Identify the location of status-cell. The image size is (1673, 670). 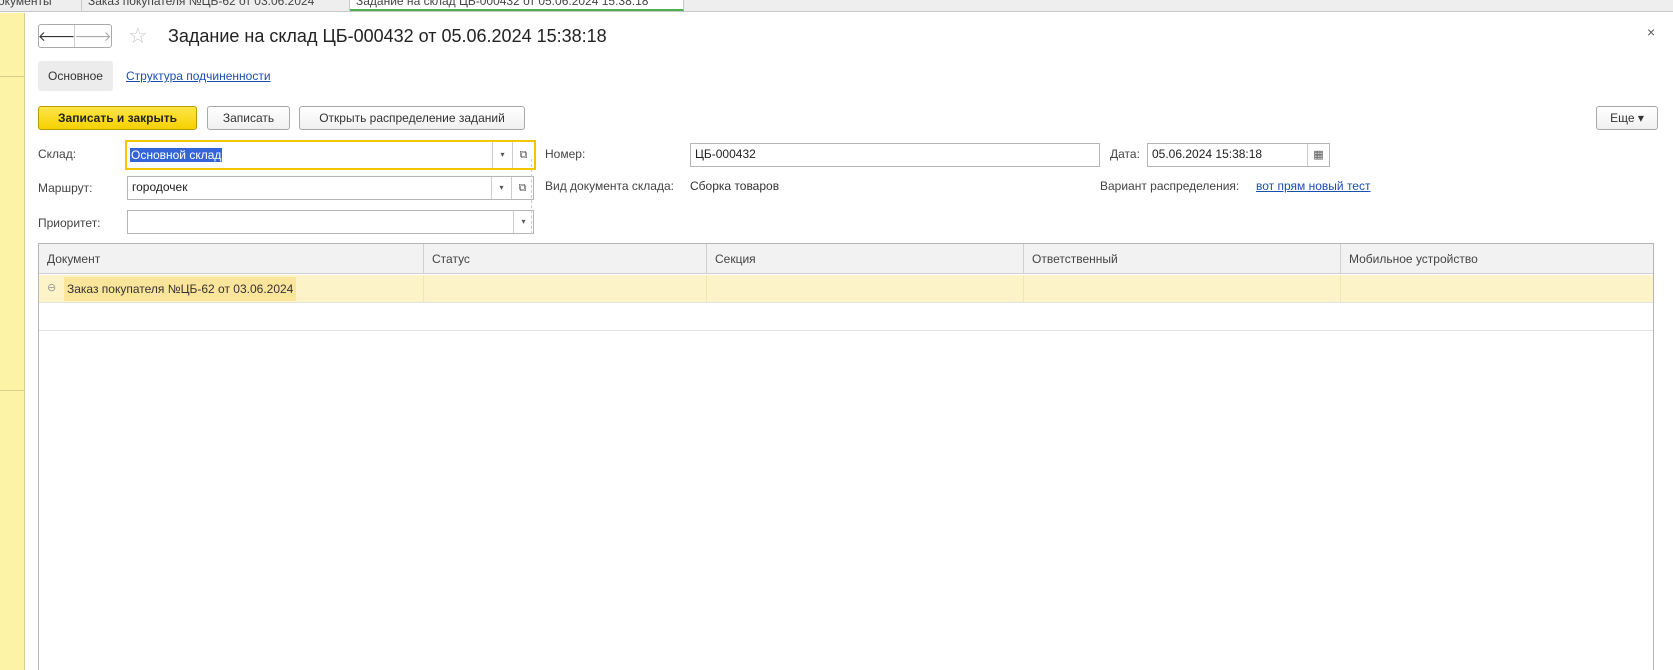
(565, 288).